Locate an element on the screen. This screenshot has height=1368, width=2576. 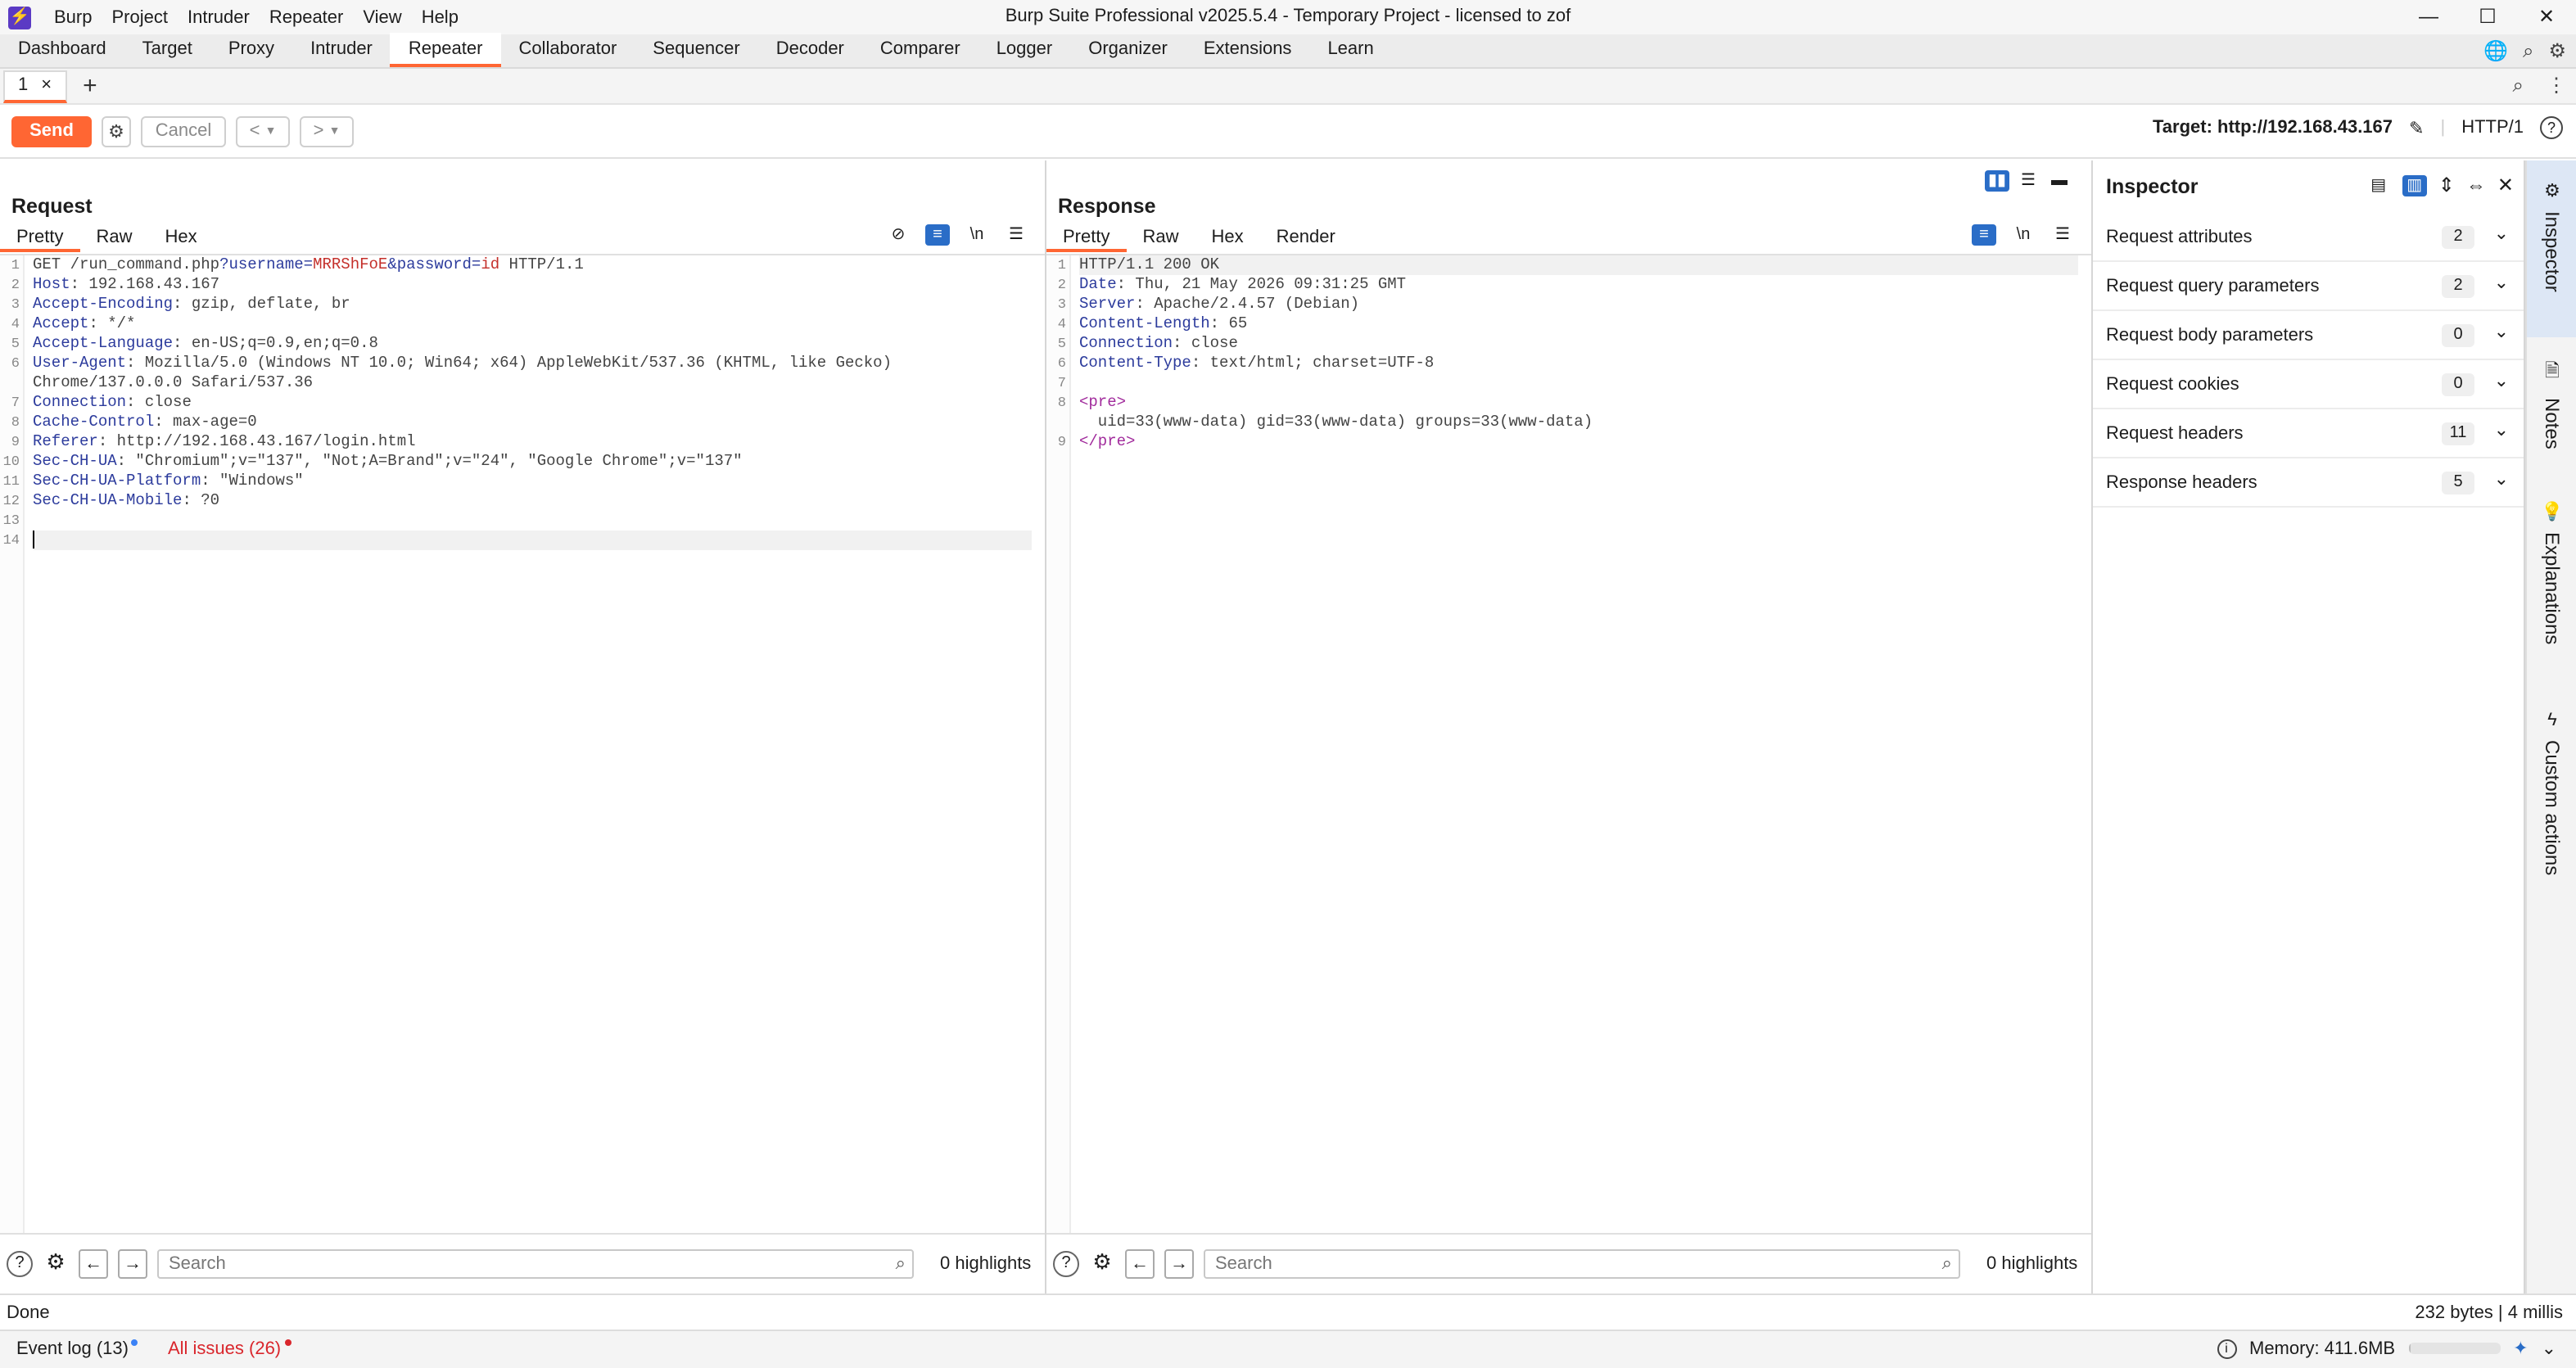
request-line: Chrome/137.0.0.0 Safari/537.36 is located at coordinates (532, 383).